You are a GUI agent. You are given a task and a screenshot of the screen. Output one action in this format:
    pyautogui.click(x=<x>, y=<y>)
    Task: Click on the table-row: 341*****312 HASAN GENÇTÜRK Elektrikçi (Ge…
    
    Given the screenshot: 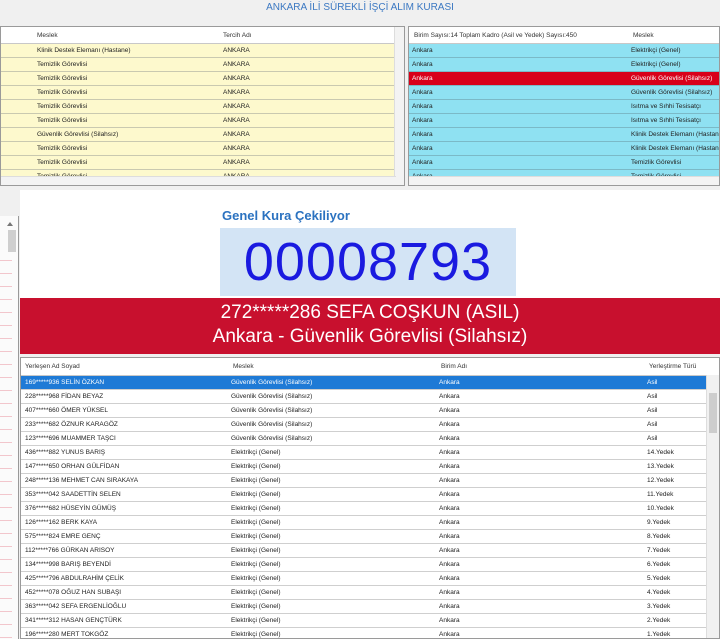 What is the action you would take?
    pyautogui.click(x=370, y=621)
    